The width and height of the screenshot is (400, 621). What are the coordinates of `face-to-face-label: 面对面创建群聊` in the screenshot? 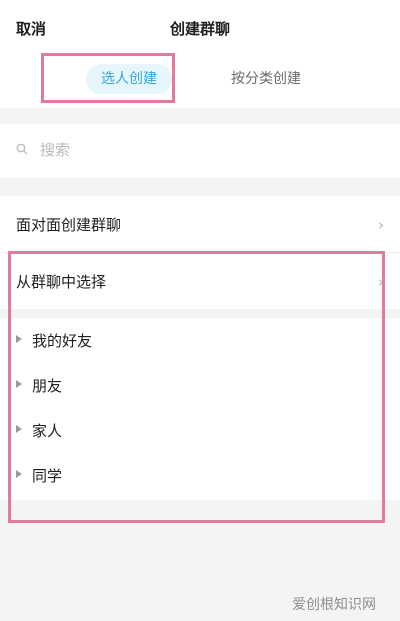 It's located at (69, 225).